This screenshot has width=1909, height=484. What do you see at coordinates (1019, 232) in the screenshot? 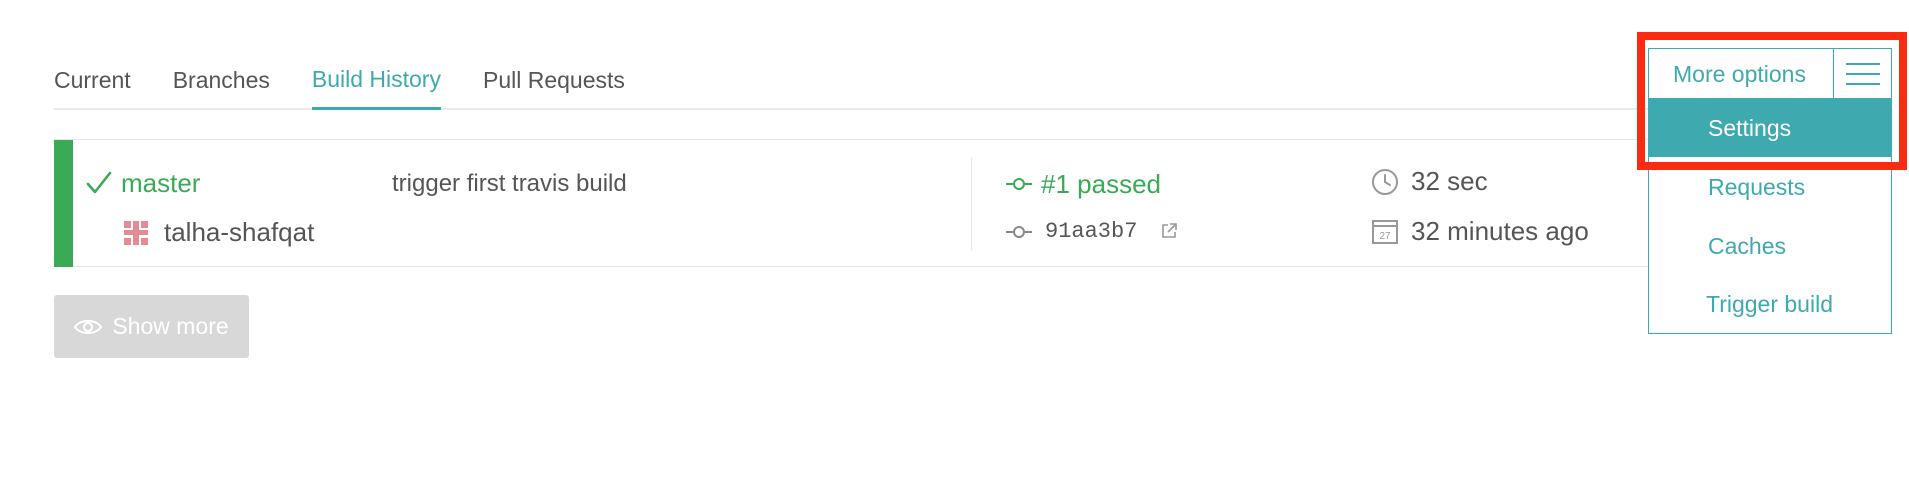
I see `commit-sha-icon` at bounding box center [1019, 232].